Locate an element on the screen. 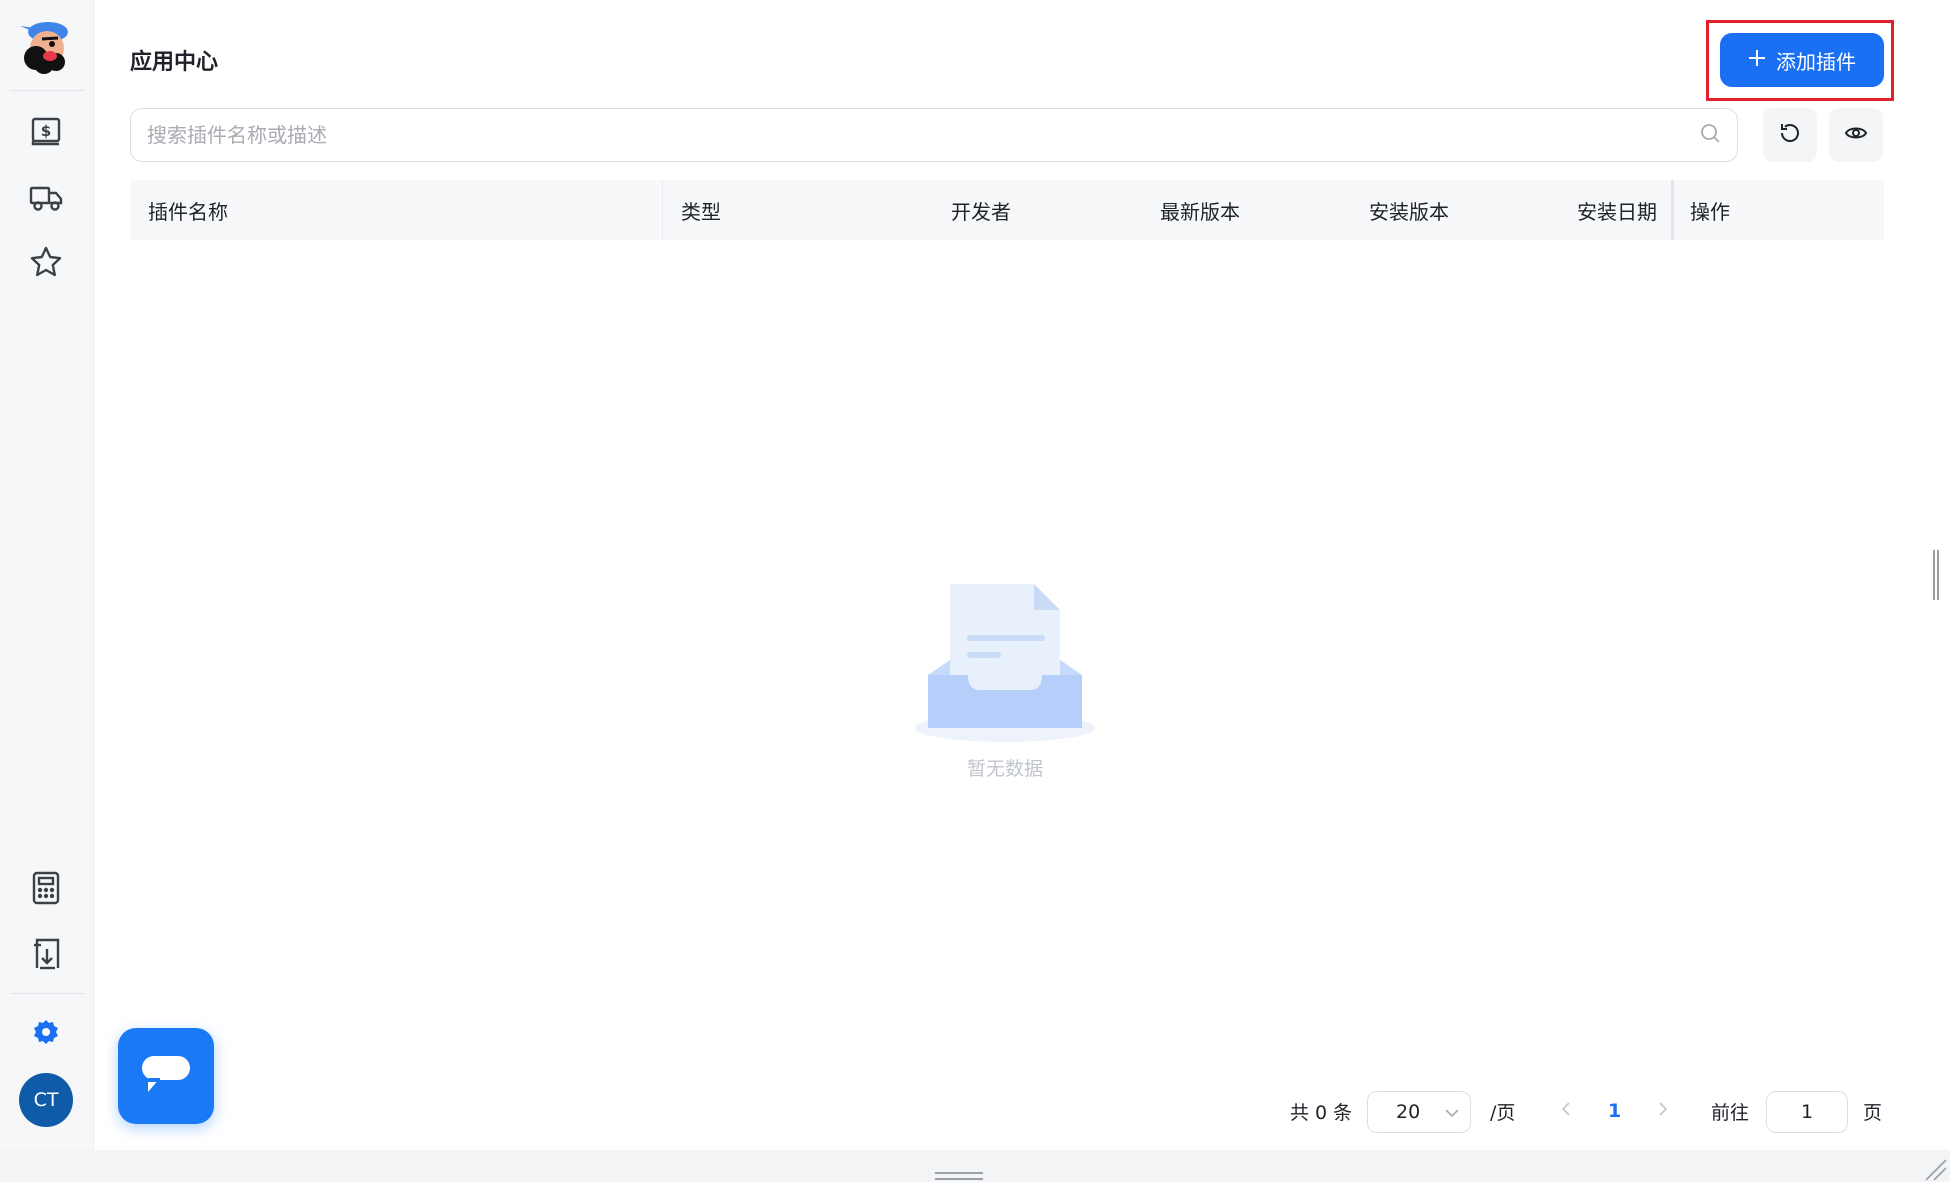 This screenshot has width=1950, height=1186. chat-button is located at coordinates (166, 1076).